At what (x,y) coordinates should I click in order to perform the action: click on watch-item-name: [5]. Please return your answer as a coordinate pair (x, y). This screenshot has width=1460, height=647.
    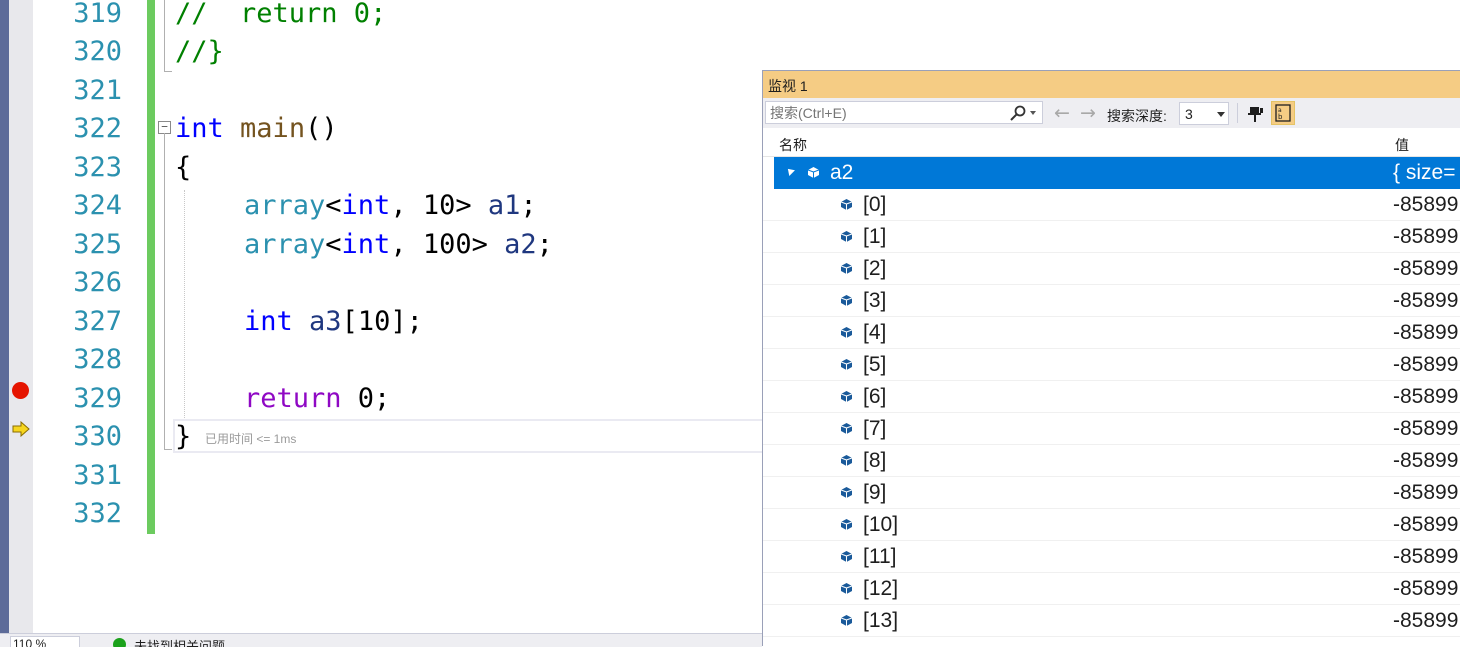
    Looking at the image, I should click on (875, 364).